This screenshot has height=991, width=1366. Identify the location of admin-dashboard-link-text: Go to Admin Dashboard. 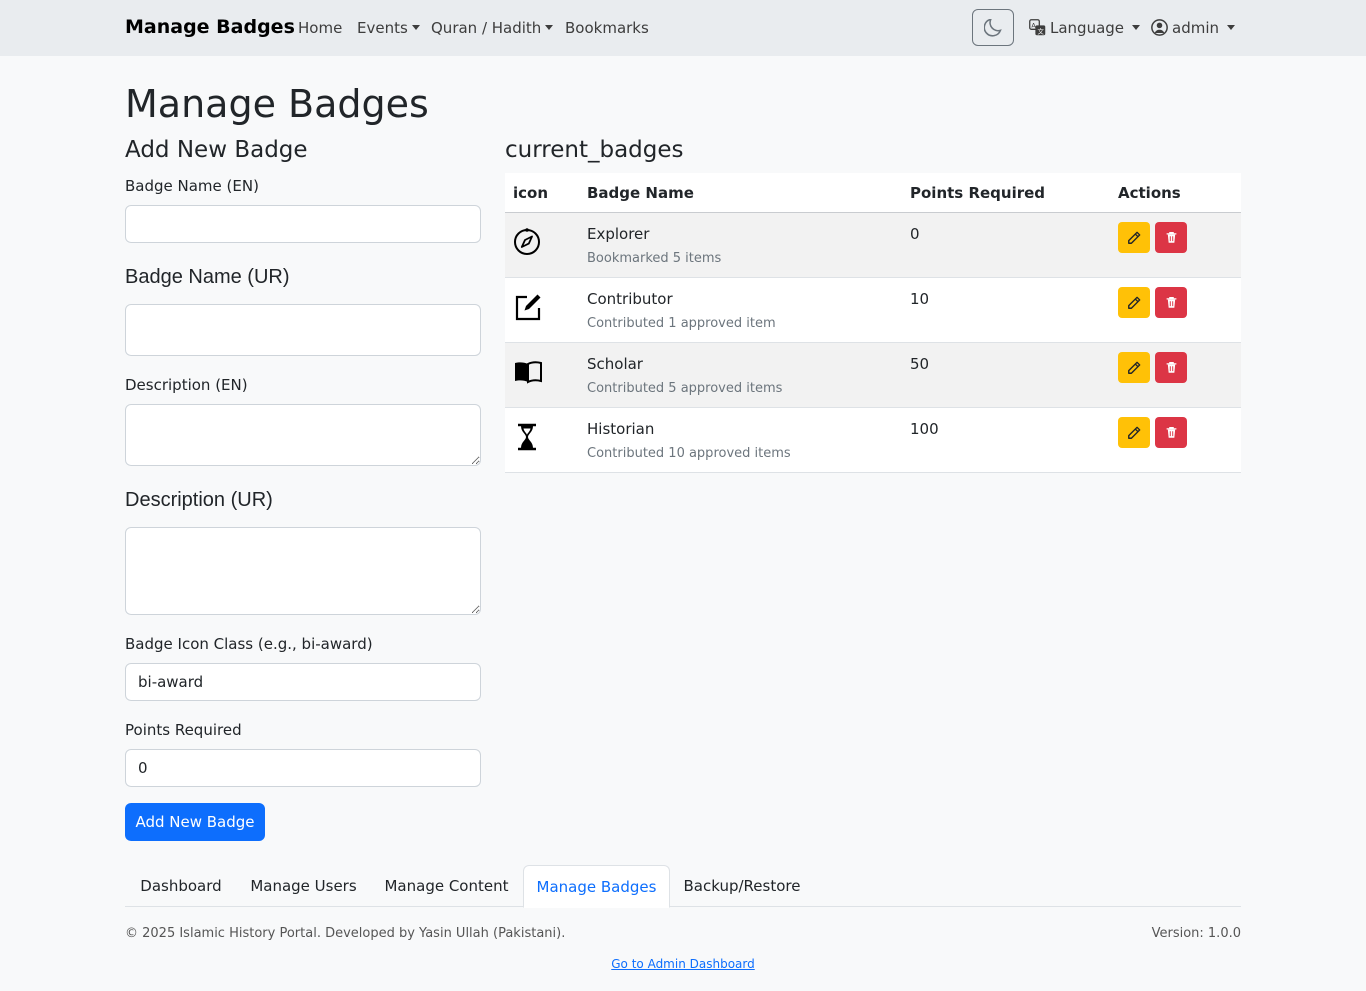
(682, 964).